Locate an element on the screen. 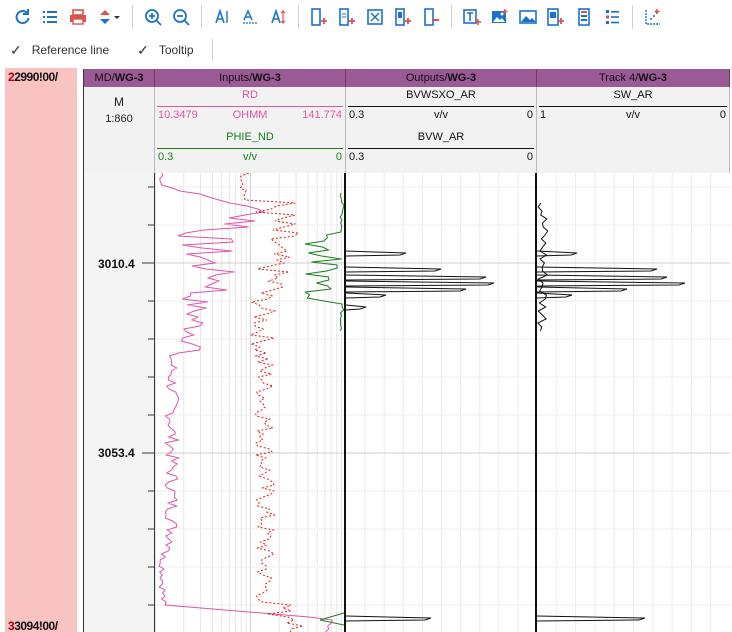 Image resolution: width=732 pixels, height=632 pixels. sort-dropdown-button is located at coordinates (109, 17).